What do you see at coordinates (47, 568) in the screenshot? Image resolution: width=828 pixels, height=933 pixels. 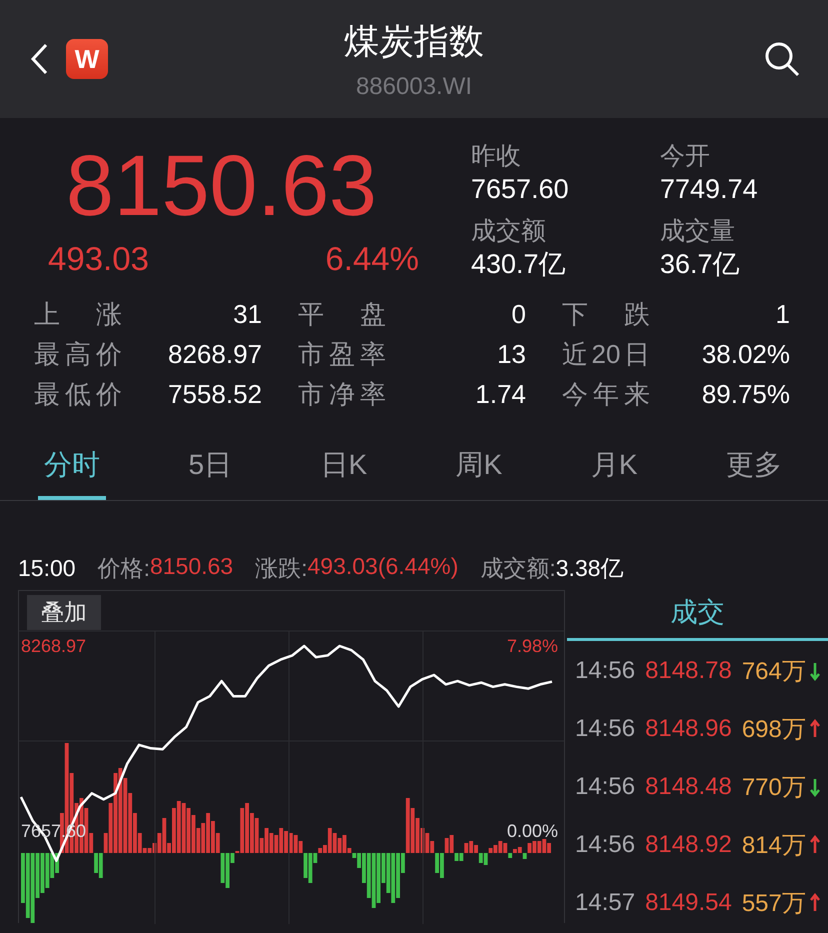 I see `time-label: 15:00` at bounding box center [47, 568].